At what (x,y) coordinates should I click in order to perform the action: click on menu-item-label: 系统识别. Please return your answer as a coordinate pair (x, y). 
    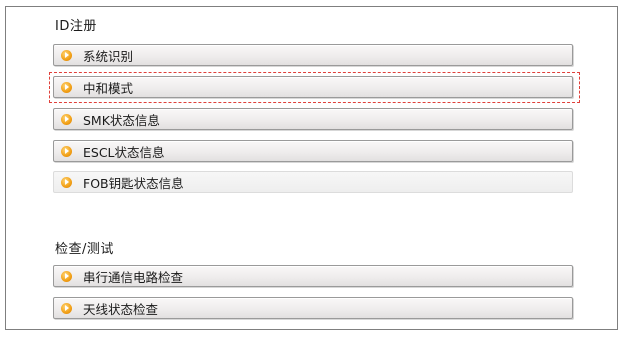
    Looking at the image, I should click on (108, 56).